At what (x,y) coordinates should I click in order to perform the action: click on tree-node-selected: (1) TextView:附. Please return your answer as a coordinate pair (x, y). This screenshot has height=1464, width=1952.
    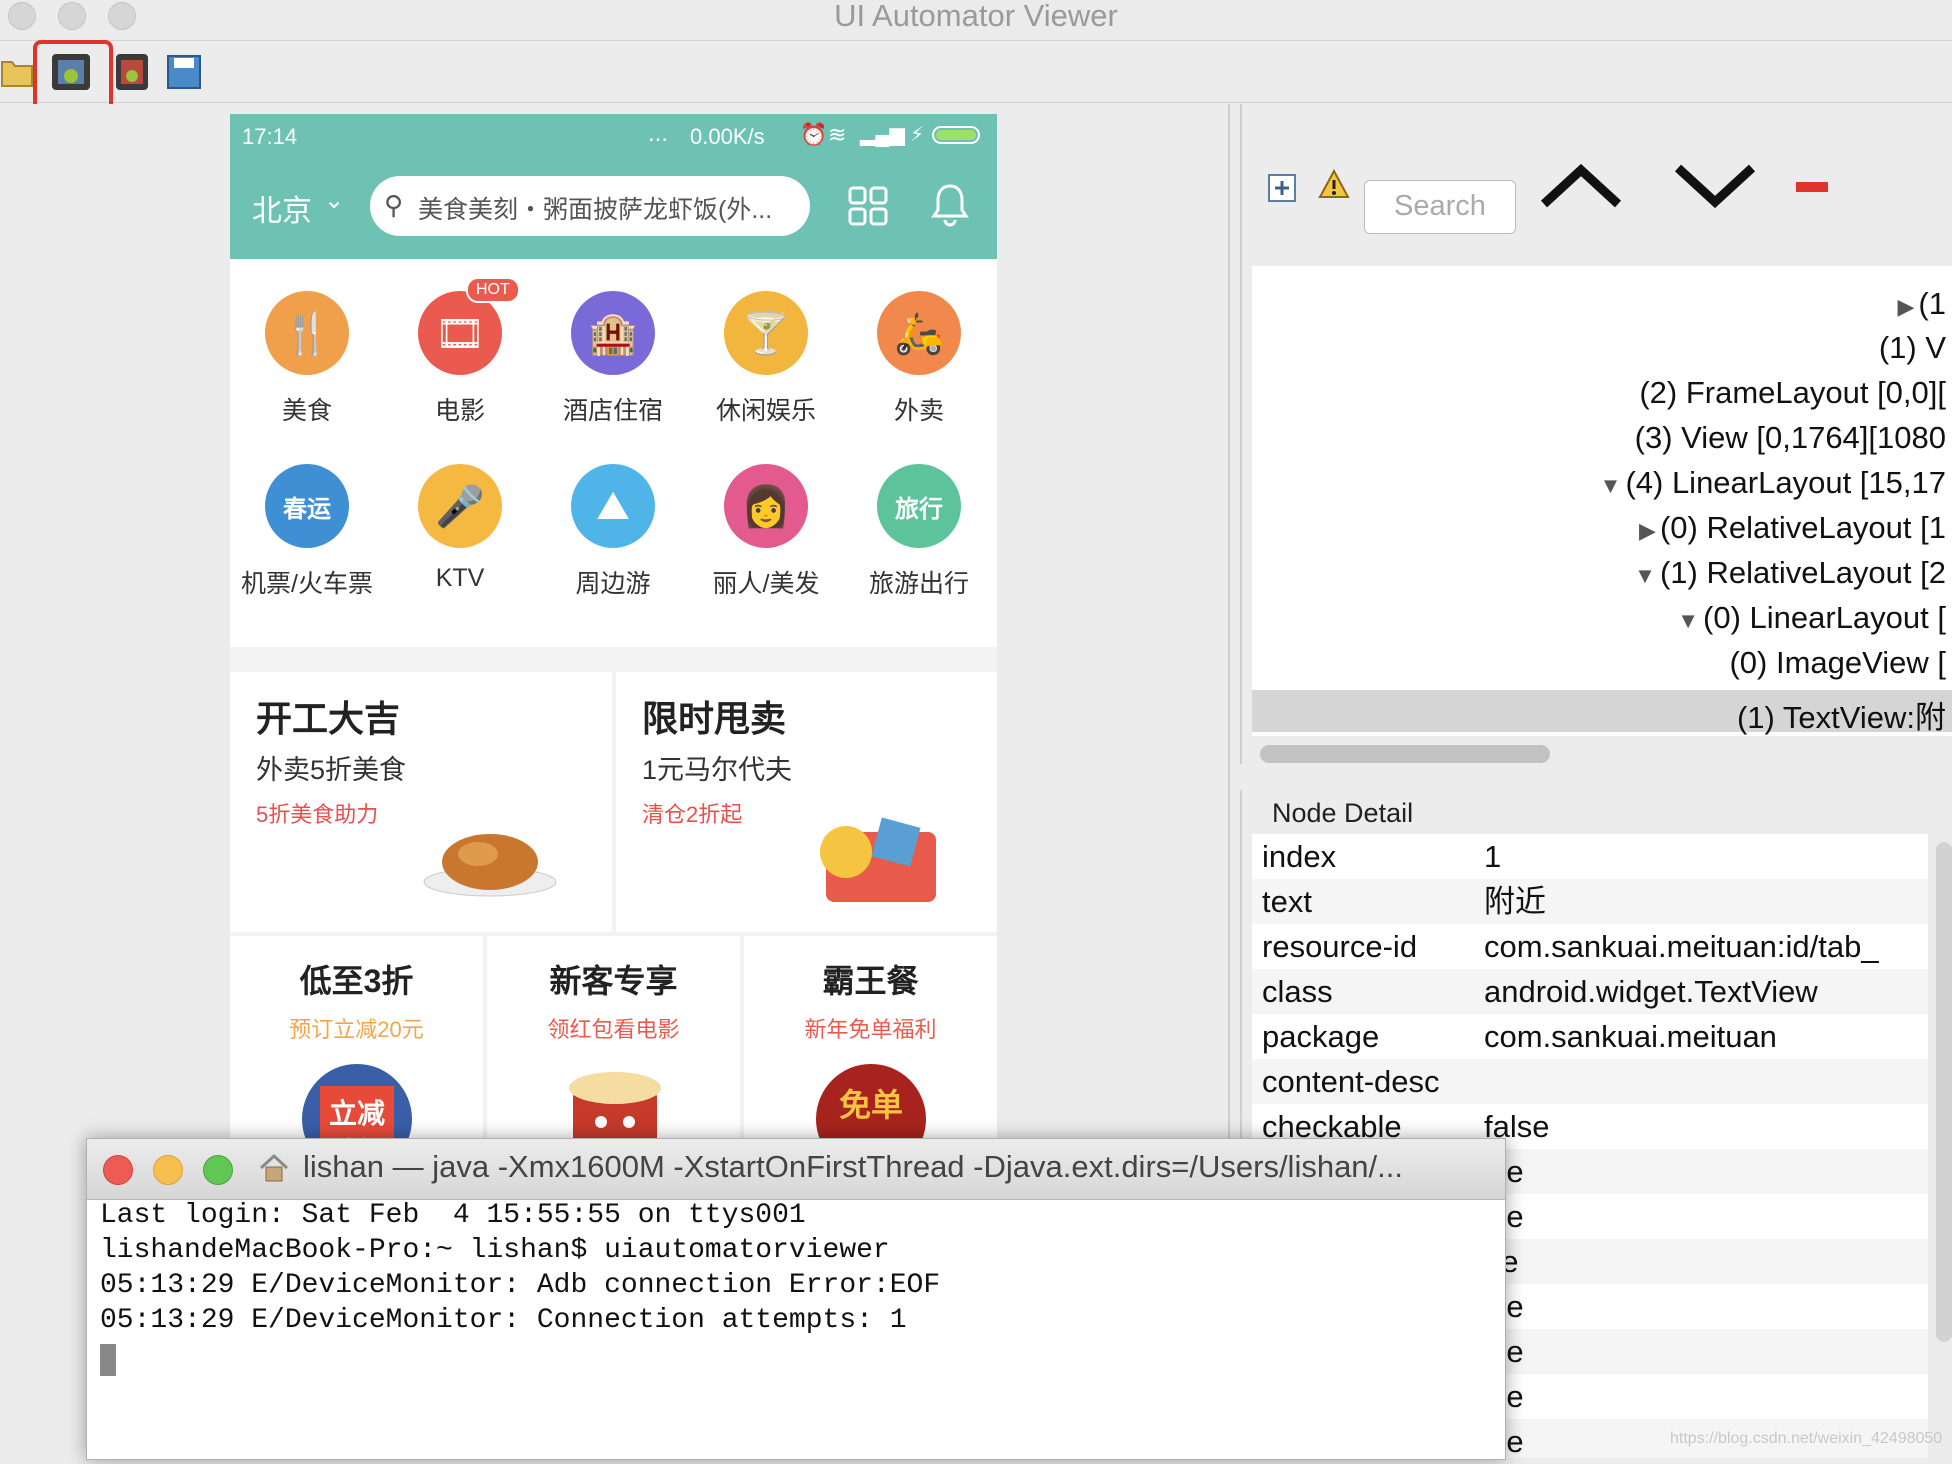
    Looking at the image, I should click on (1602, 712).